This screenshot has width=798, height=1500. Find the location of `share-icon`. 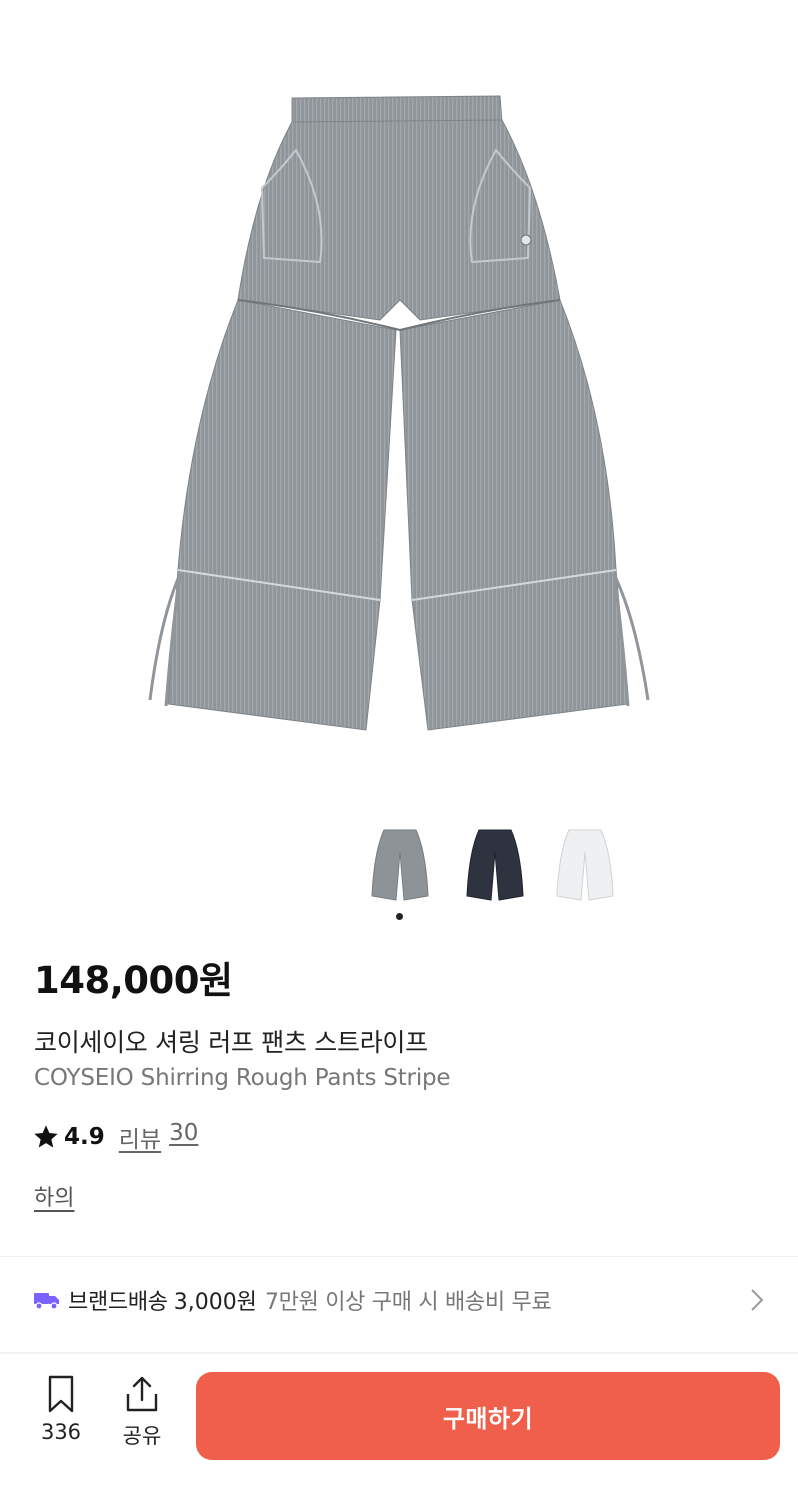

share-icon is located at coordinates (142, 1394).